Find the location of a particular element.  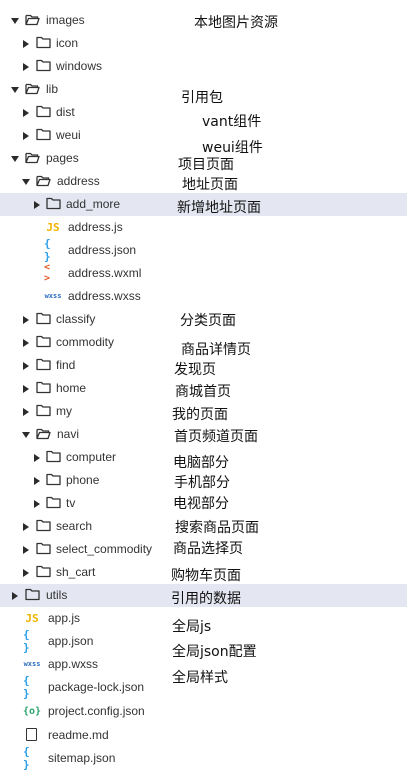

annotation-find: 发现页 is located at coordinates (195, 370).